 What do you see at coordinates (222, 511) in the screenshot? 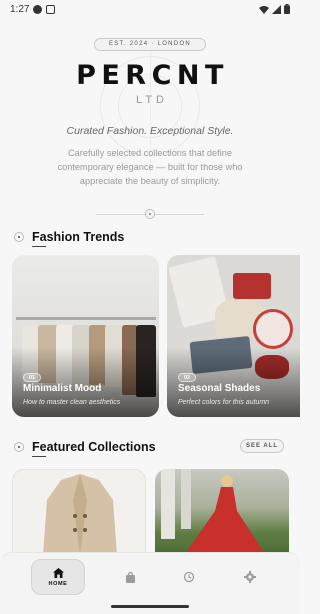
I see `featured-card-red-dress` at bounding box center [222, 511].